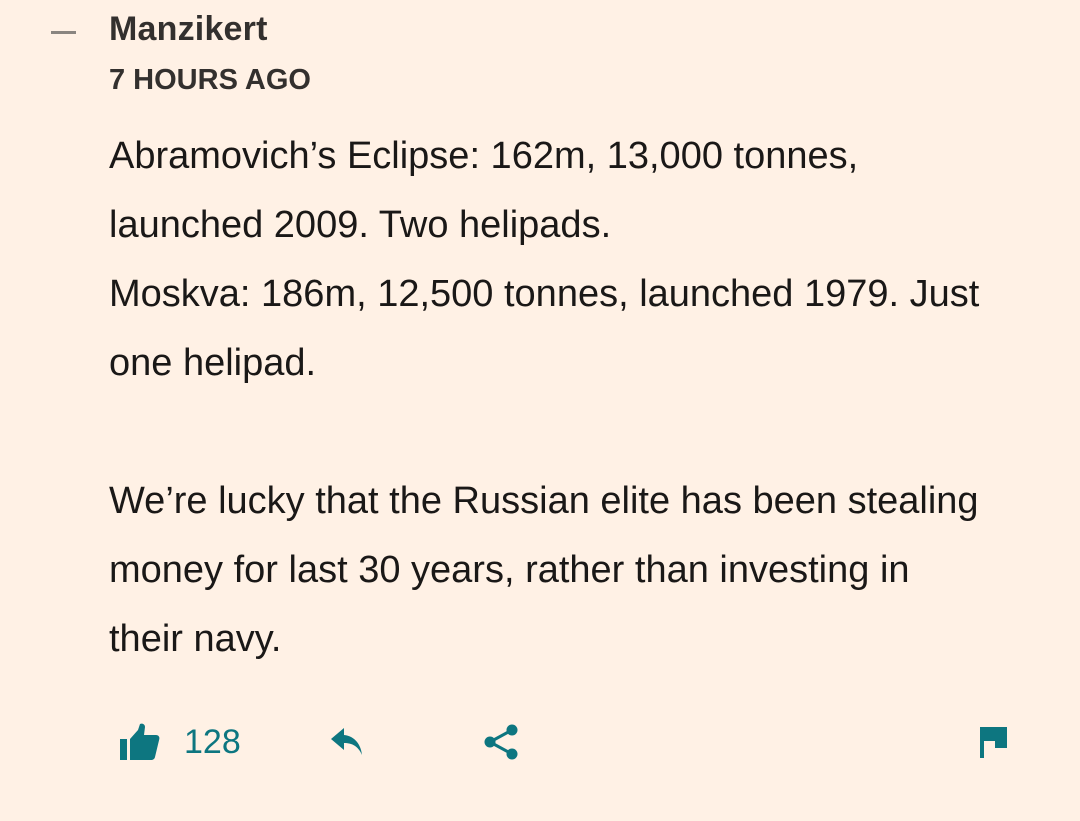  I want to click on minus-icon, so click(63, 32).